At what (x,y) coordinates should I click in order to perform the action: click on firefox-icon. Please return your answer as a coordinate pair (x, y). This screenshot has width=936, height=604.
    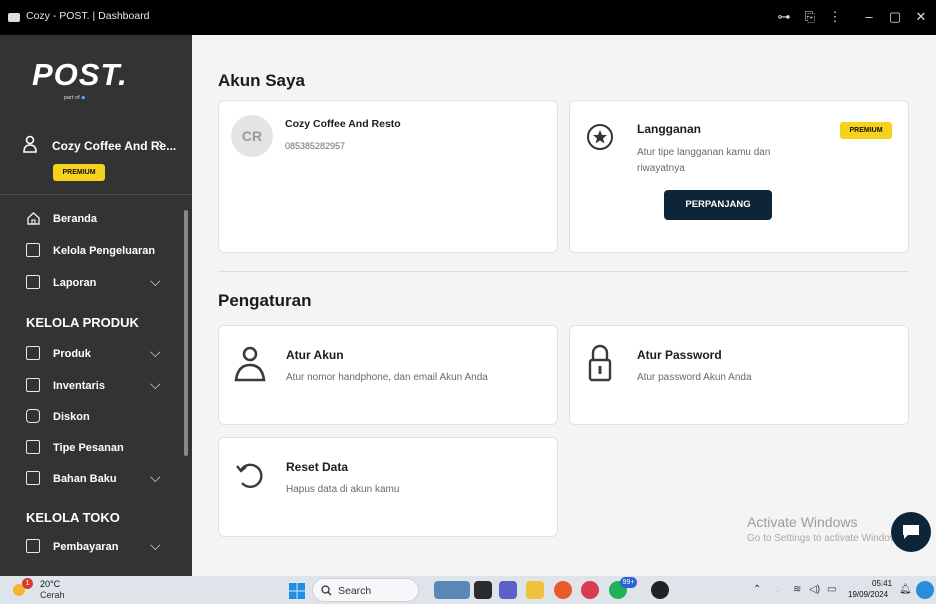
    Looking at the image, I should click on (563, 590).